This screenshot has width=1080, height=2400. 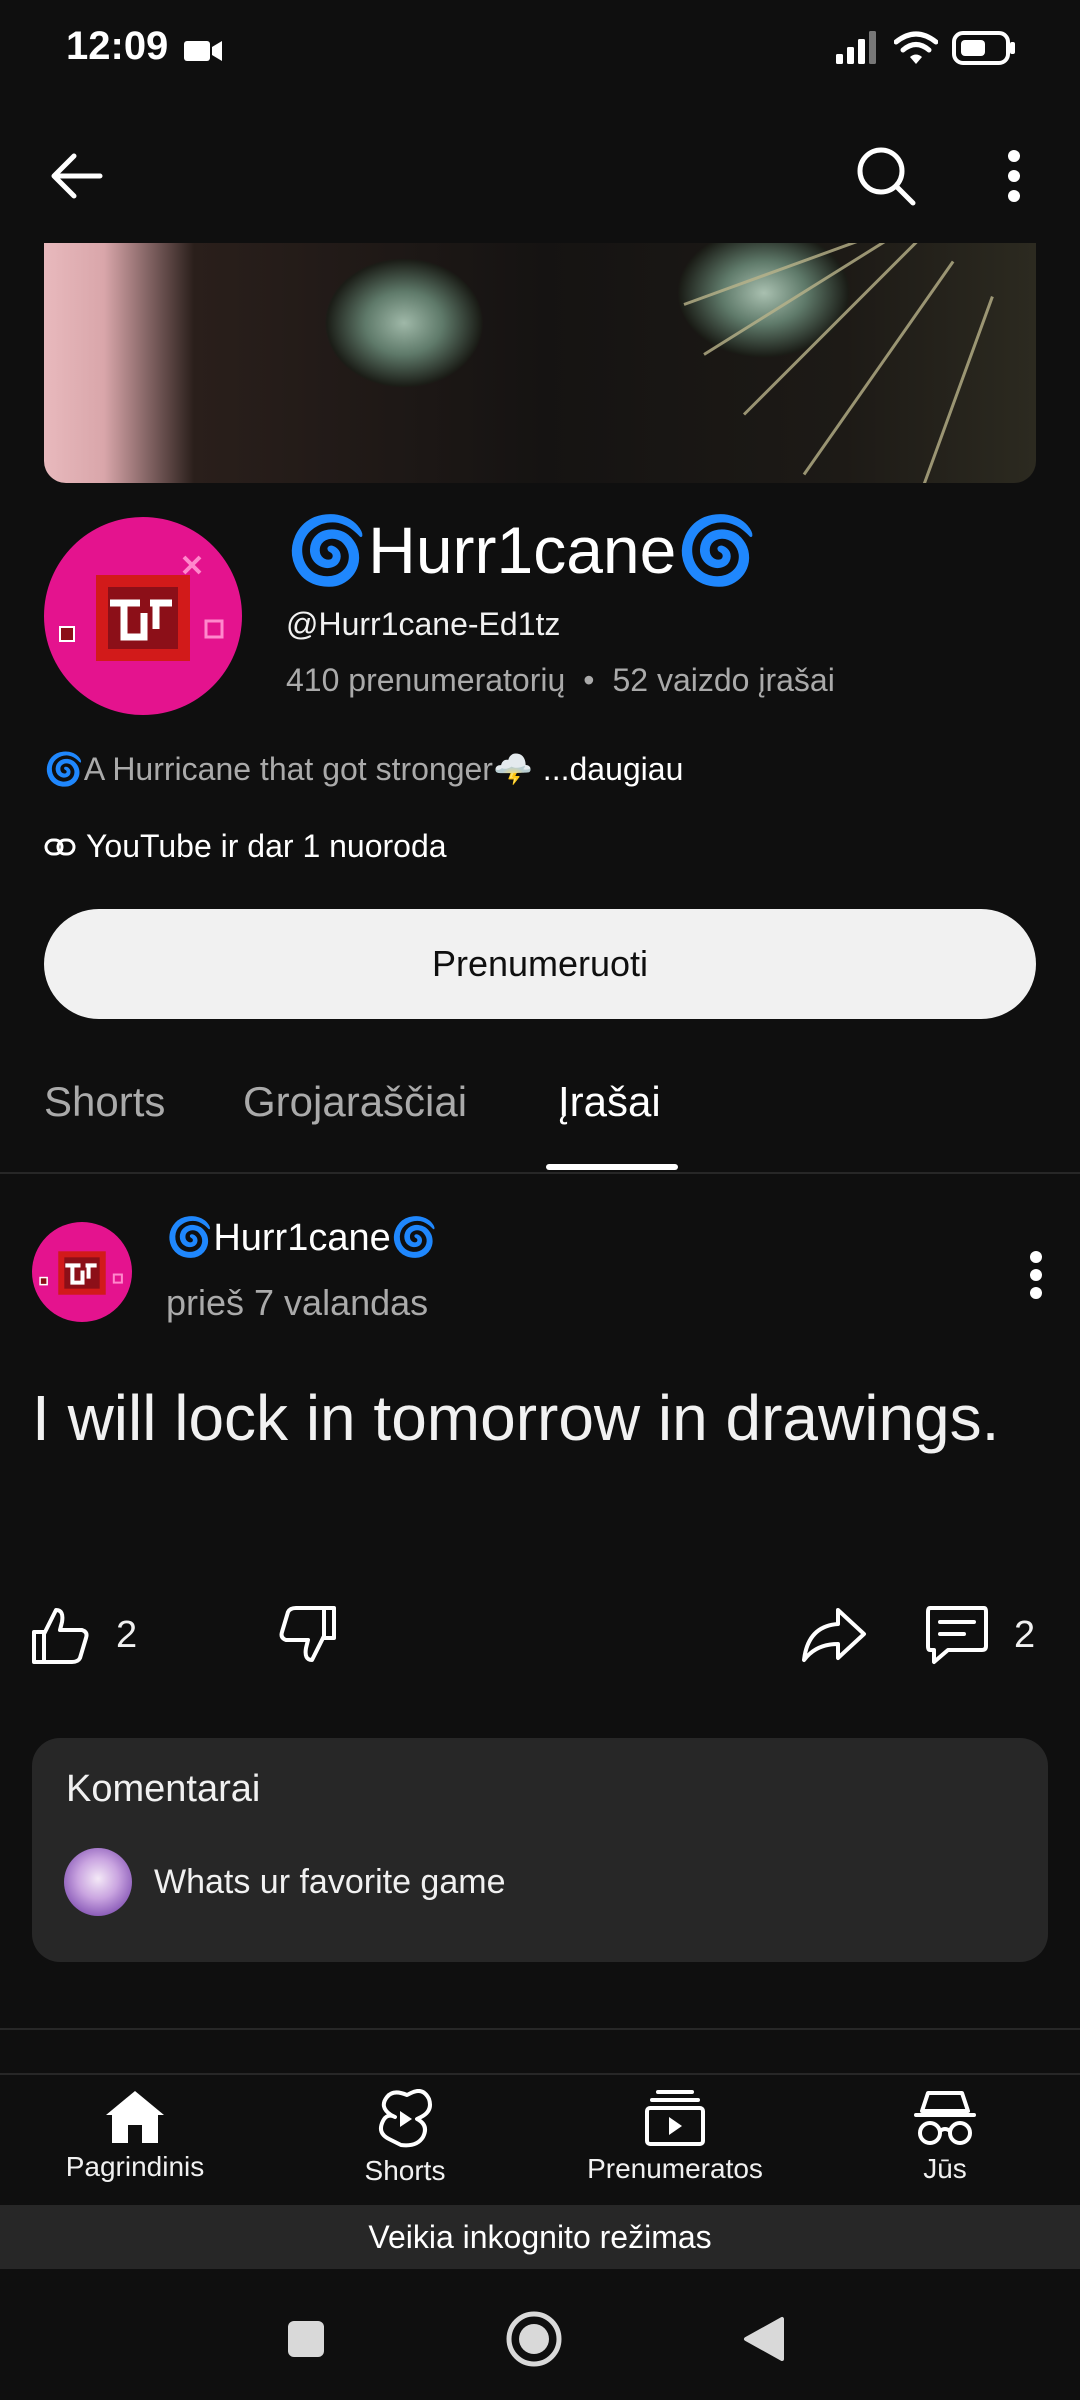 I want to click on share-button, so click(x=834, y=1637).